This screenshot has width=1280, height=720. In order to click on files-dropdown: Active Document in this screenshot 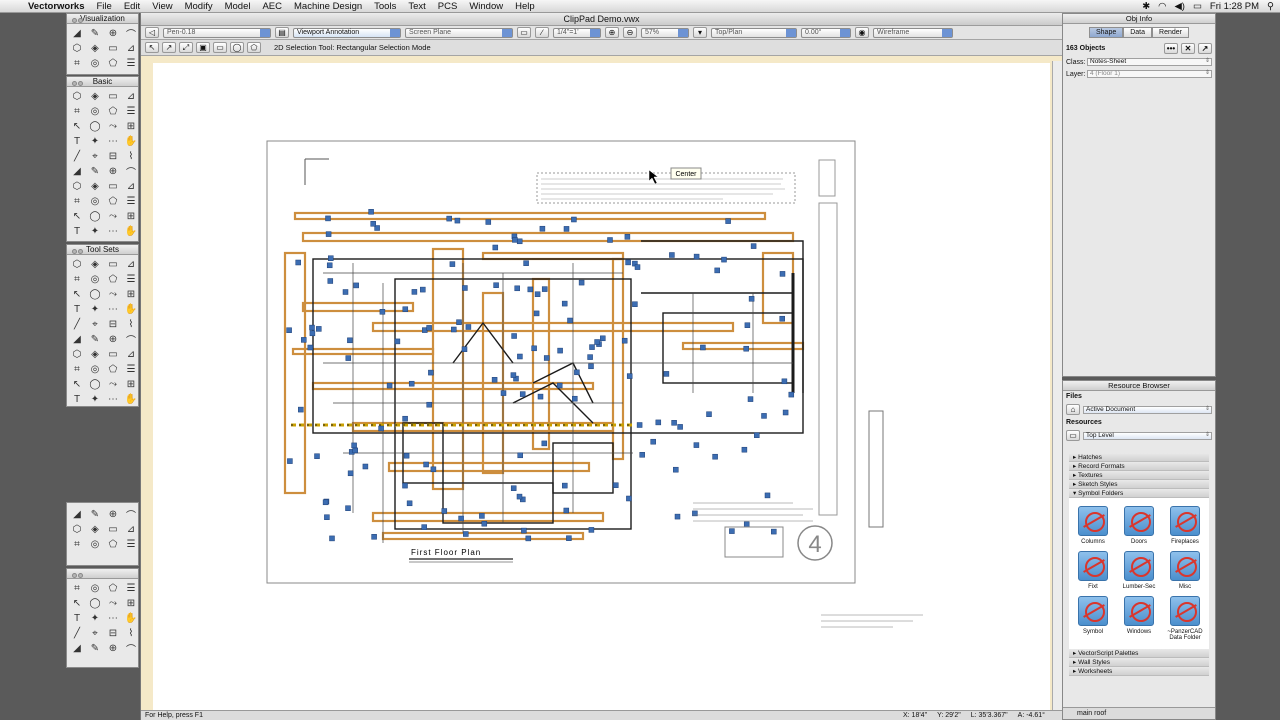, I will do `click(1147, 409)`.